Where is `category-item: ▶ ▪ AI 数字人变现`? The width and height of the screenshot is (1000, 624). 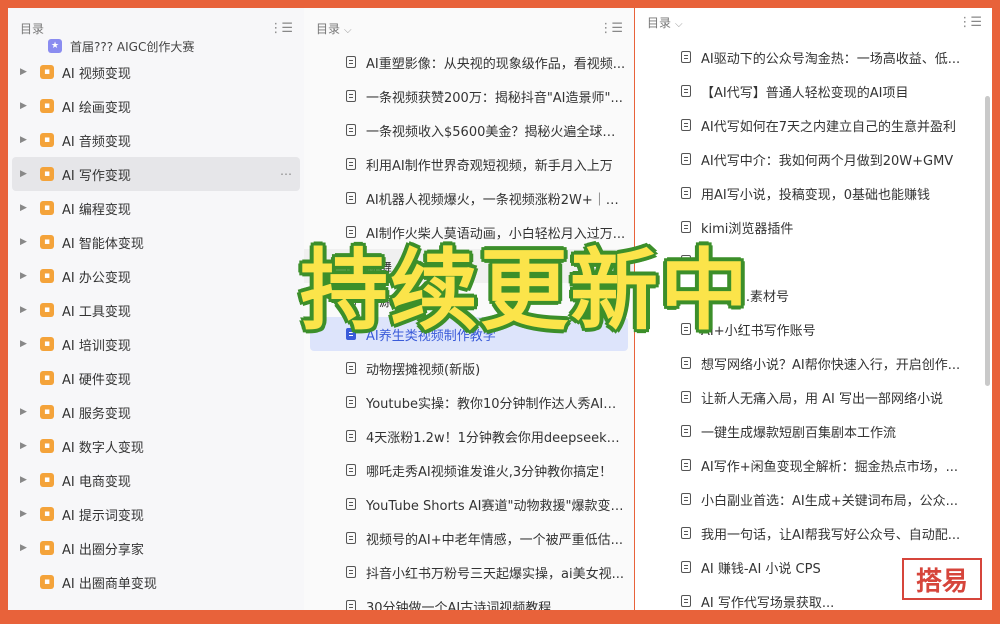
category-item: ▶ ▪ AI 数字人变现 is located at coordinates (156, 446).